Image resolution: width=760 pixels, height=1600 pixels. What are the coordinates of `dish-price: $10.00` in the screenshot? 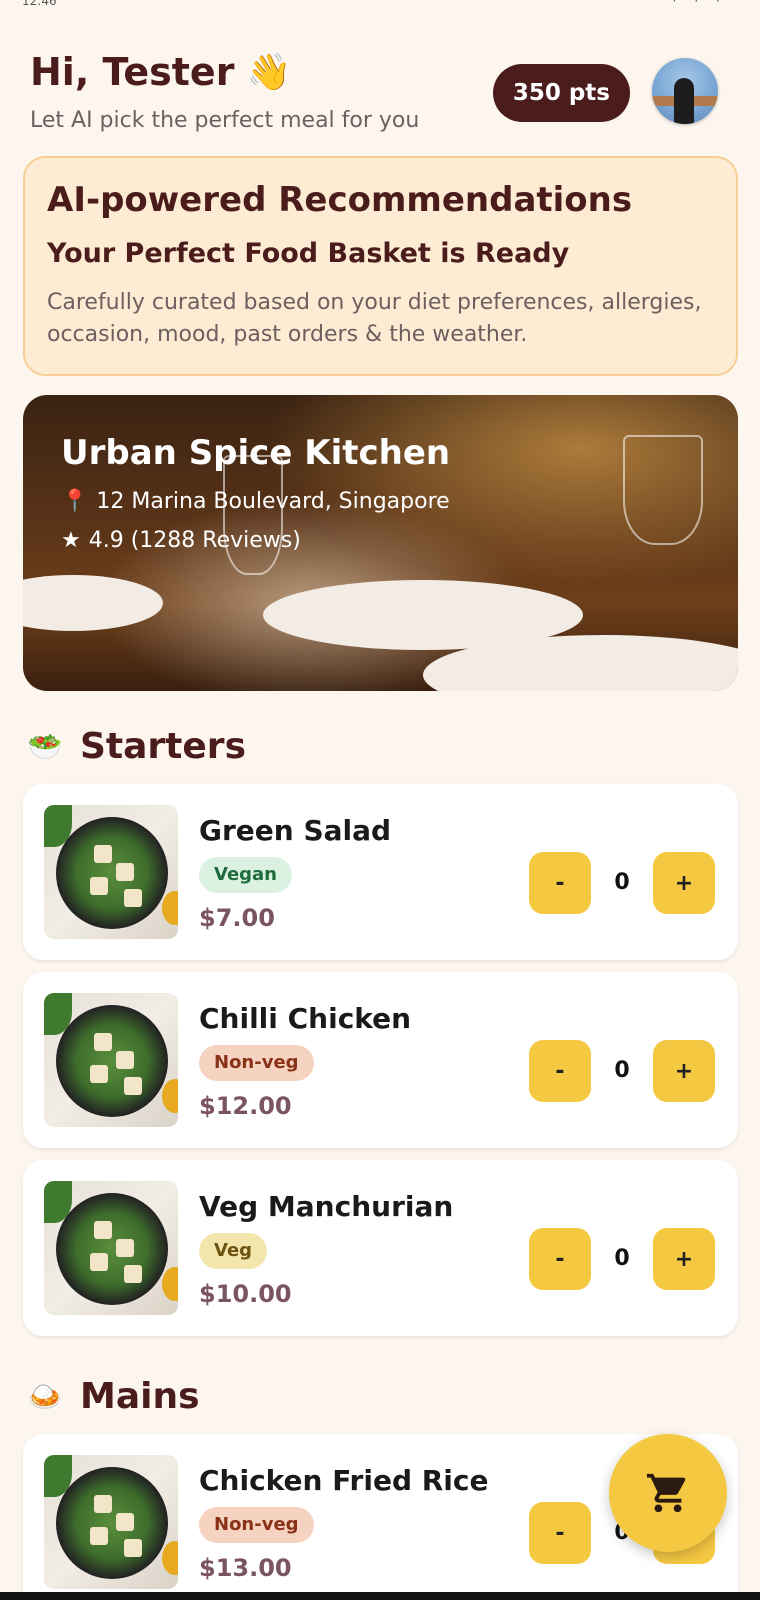 It's located at (245, 1294).